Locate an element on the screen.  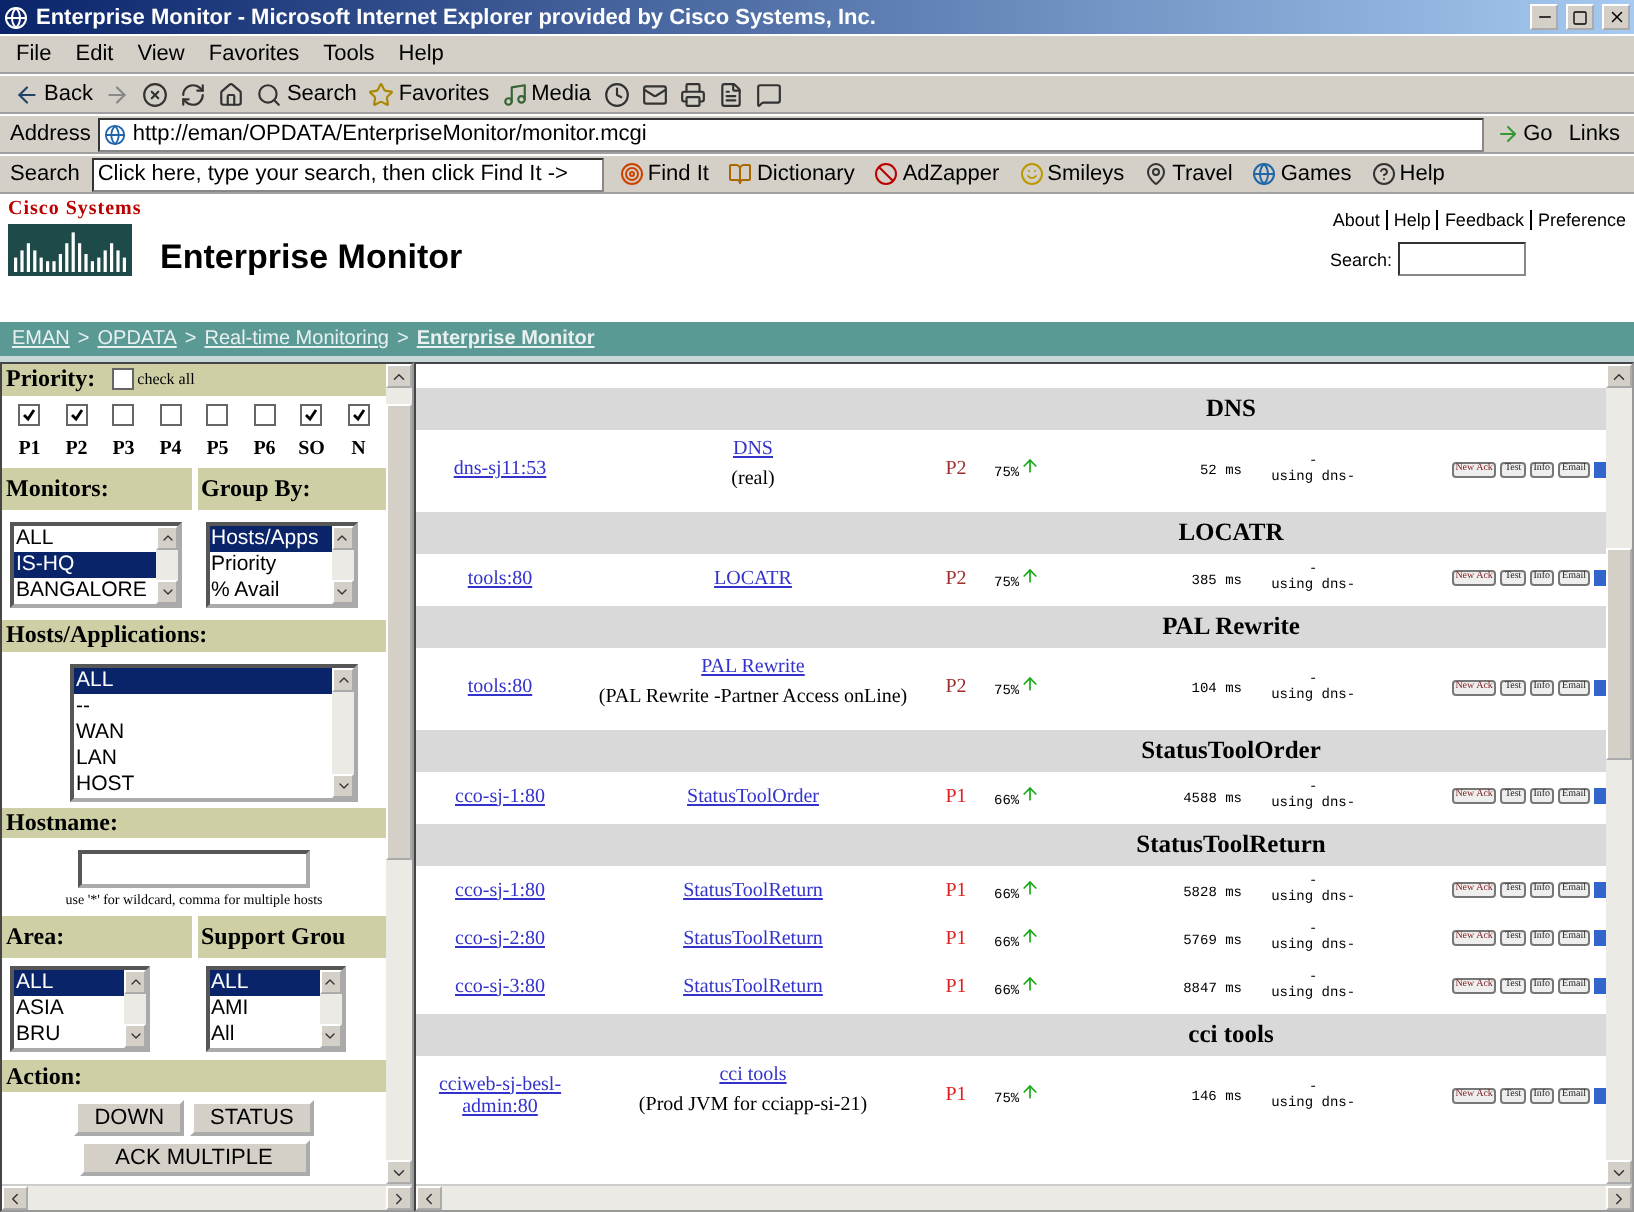
service-link: cci tools is located at coordinates (753, 1075).